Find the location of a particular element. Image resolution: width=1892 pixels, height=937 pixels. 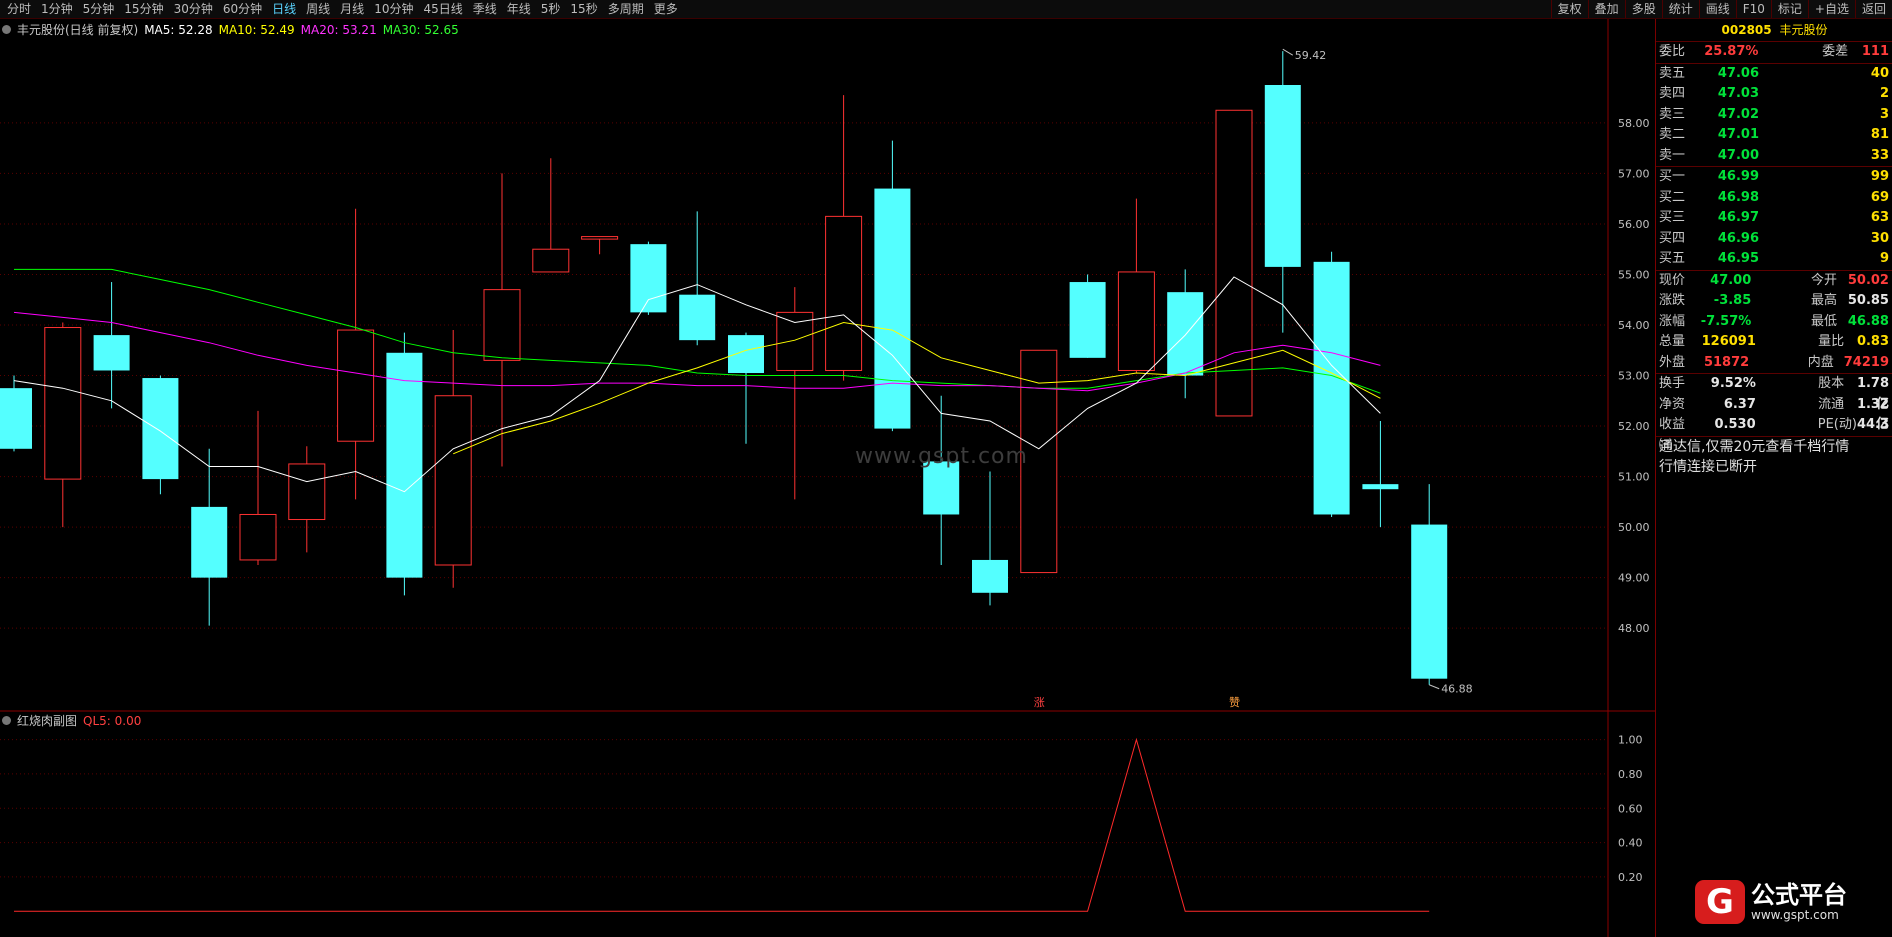

period-tab-8: 月线 is located at coordinates (352, 9).